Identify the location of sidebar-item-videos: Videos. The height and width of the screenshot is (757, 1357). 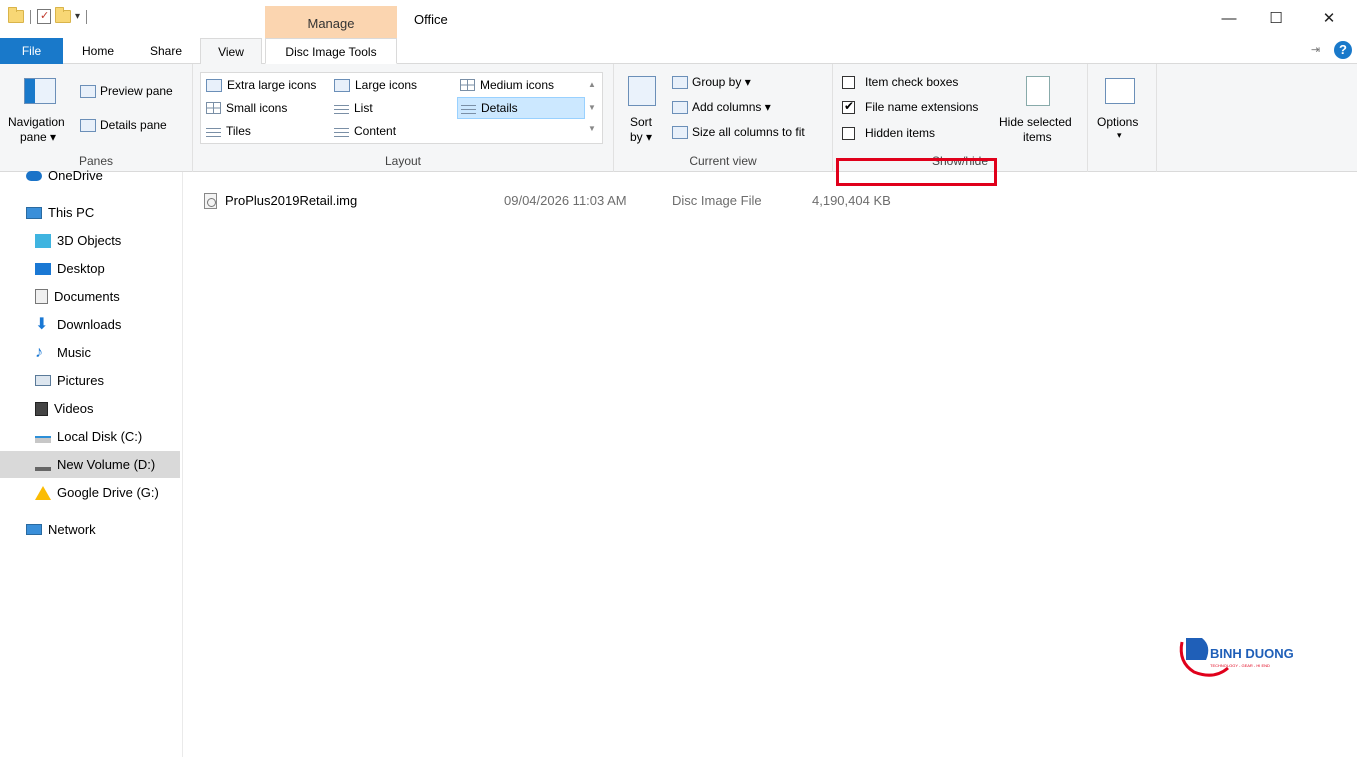
(90, 408).